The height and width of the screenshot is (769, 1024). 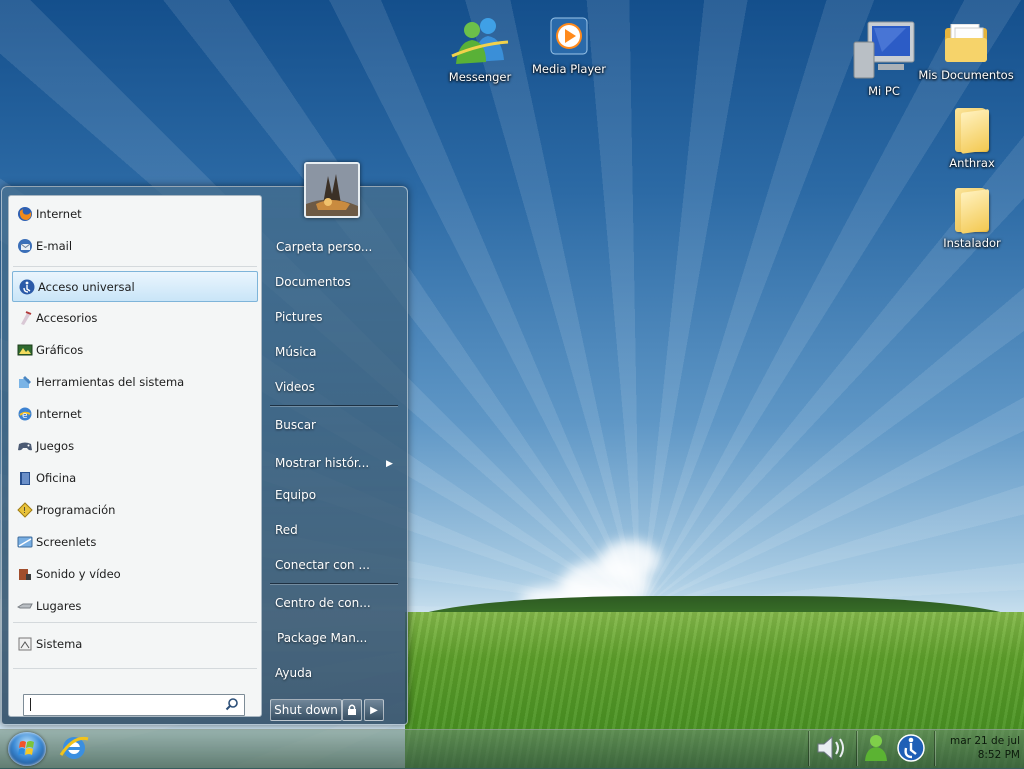 What do you see at coordinates (25, 318) in the screenshot?
I see `accessories-icon` at bounding box center [25, 318].